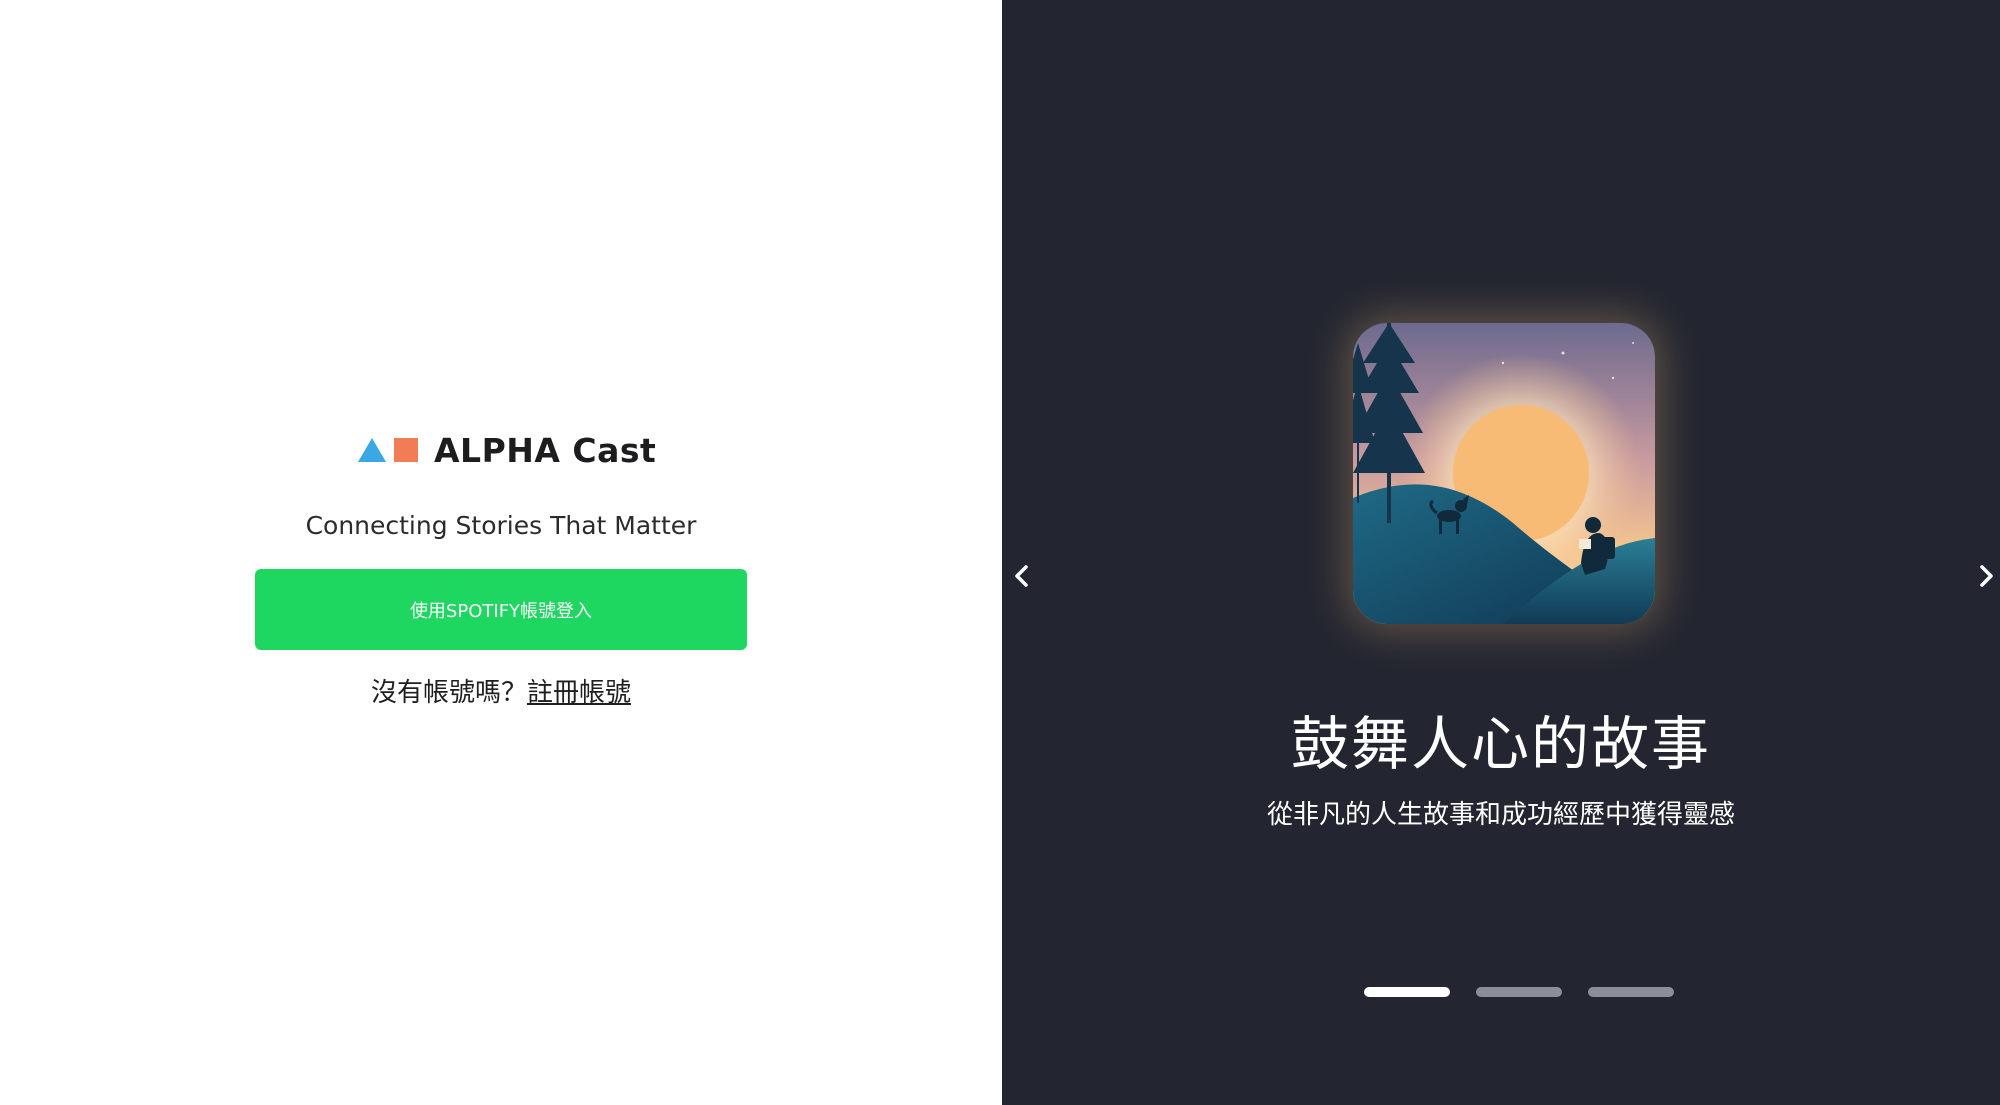 This screenshot has width=2000, height=1105. I want to click on signup-link: 註冊帳號, so click(579, 693).